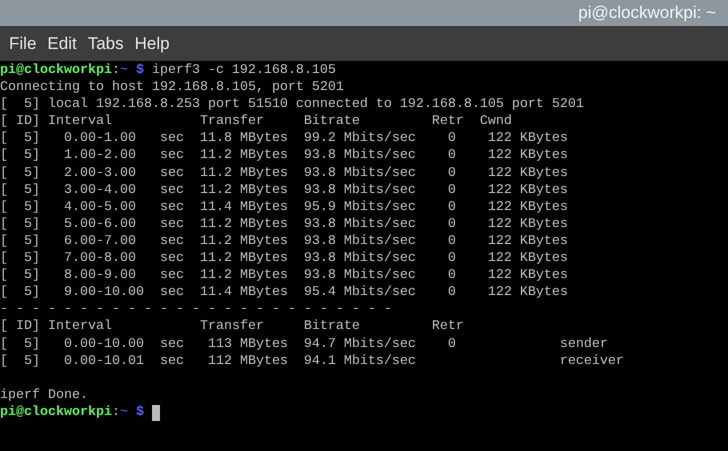 The width and height of the screenshot is (728, 451). Describe the element at coordinates (44, 395) in the screenshot. I see `output-line: iperf Done.` at that location.